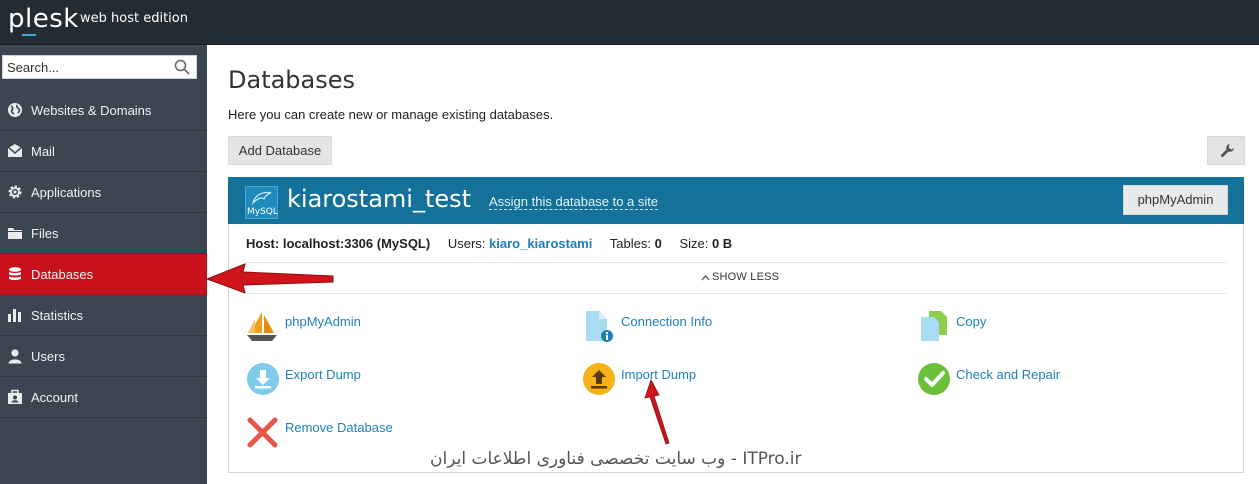 Image resolution: width=1259 pixels, height=484 pixels. Describe the element at coordinates (15, 273) in the screenshot. I see `database-icon` at that location.